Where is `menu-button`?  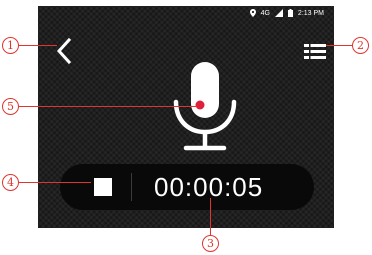 menu-button is located at coordinates (315, 52).